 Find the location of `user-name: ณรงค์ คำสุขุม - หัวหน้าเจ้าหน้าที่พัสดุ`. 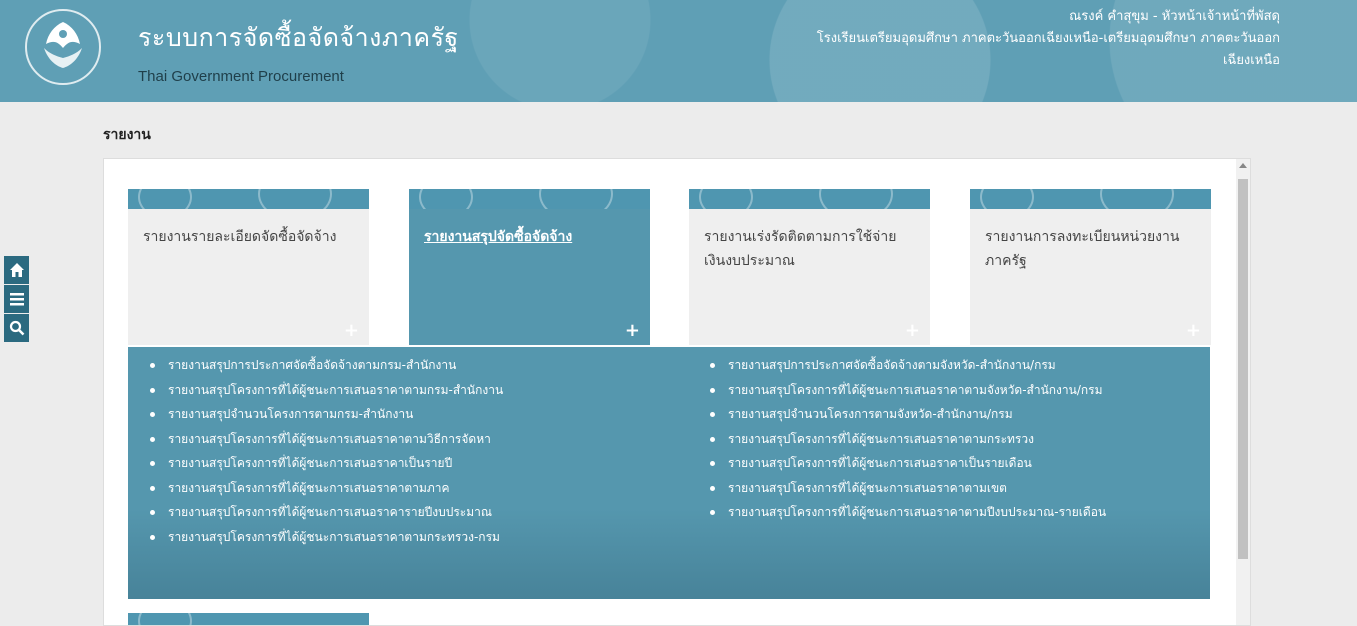

user-name: ณรงค์ คำสุขุม - หัวหน้าเจ้าหน้าที่พัสดุ is located at coordinates (1000, 17).